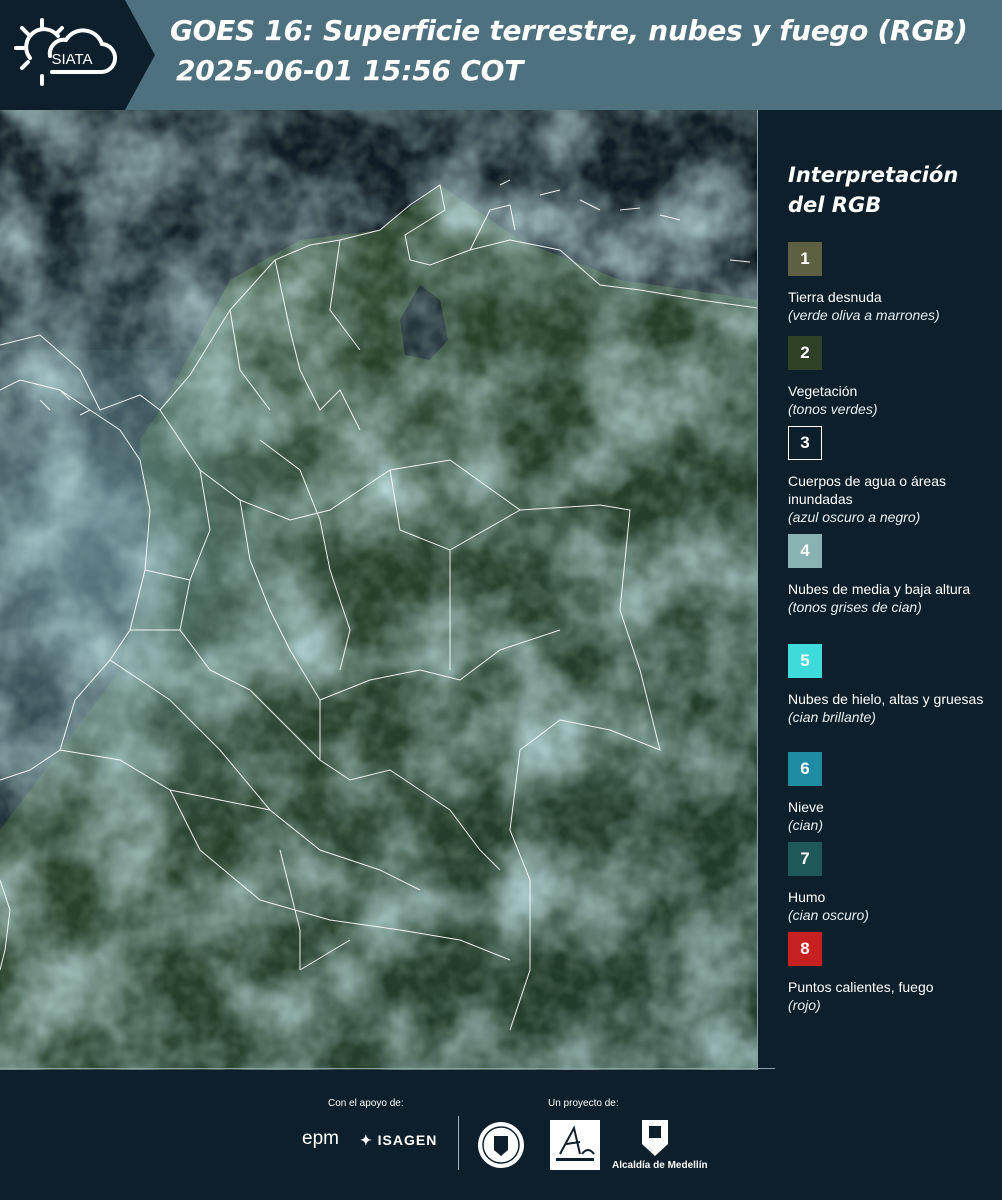 This screenshot has width=1002, height=1200. What do you see at coordinates (71, 59) in the screenshot?
I see `siata-logo-text: SIATA` at bounding box center [71, 59].